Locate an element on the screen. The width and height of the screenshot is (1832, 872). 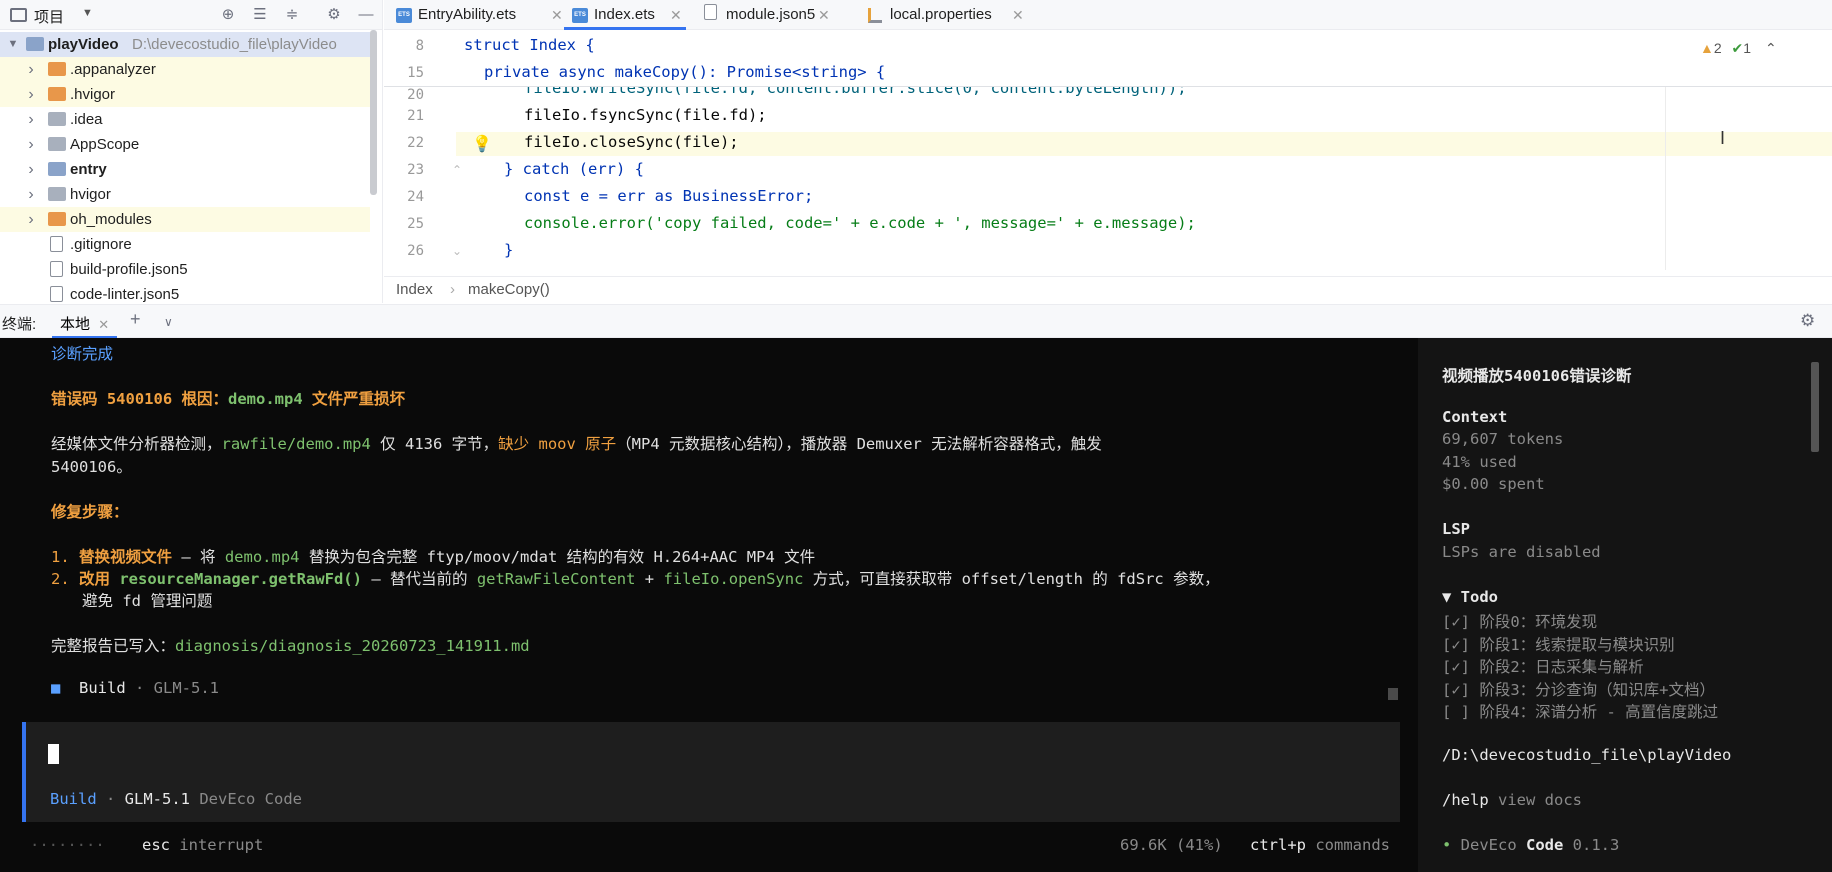
step-text: + is located at coordinates (649, 579).